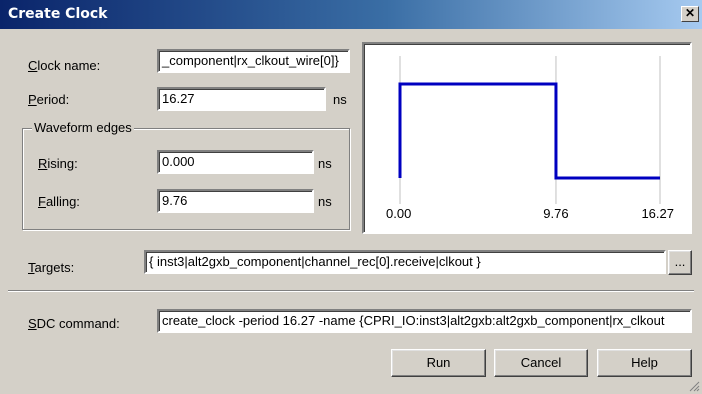  I want to click on falling-input: 9.76, so click(235, 201).